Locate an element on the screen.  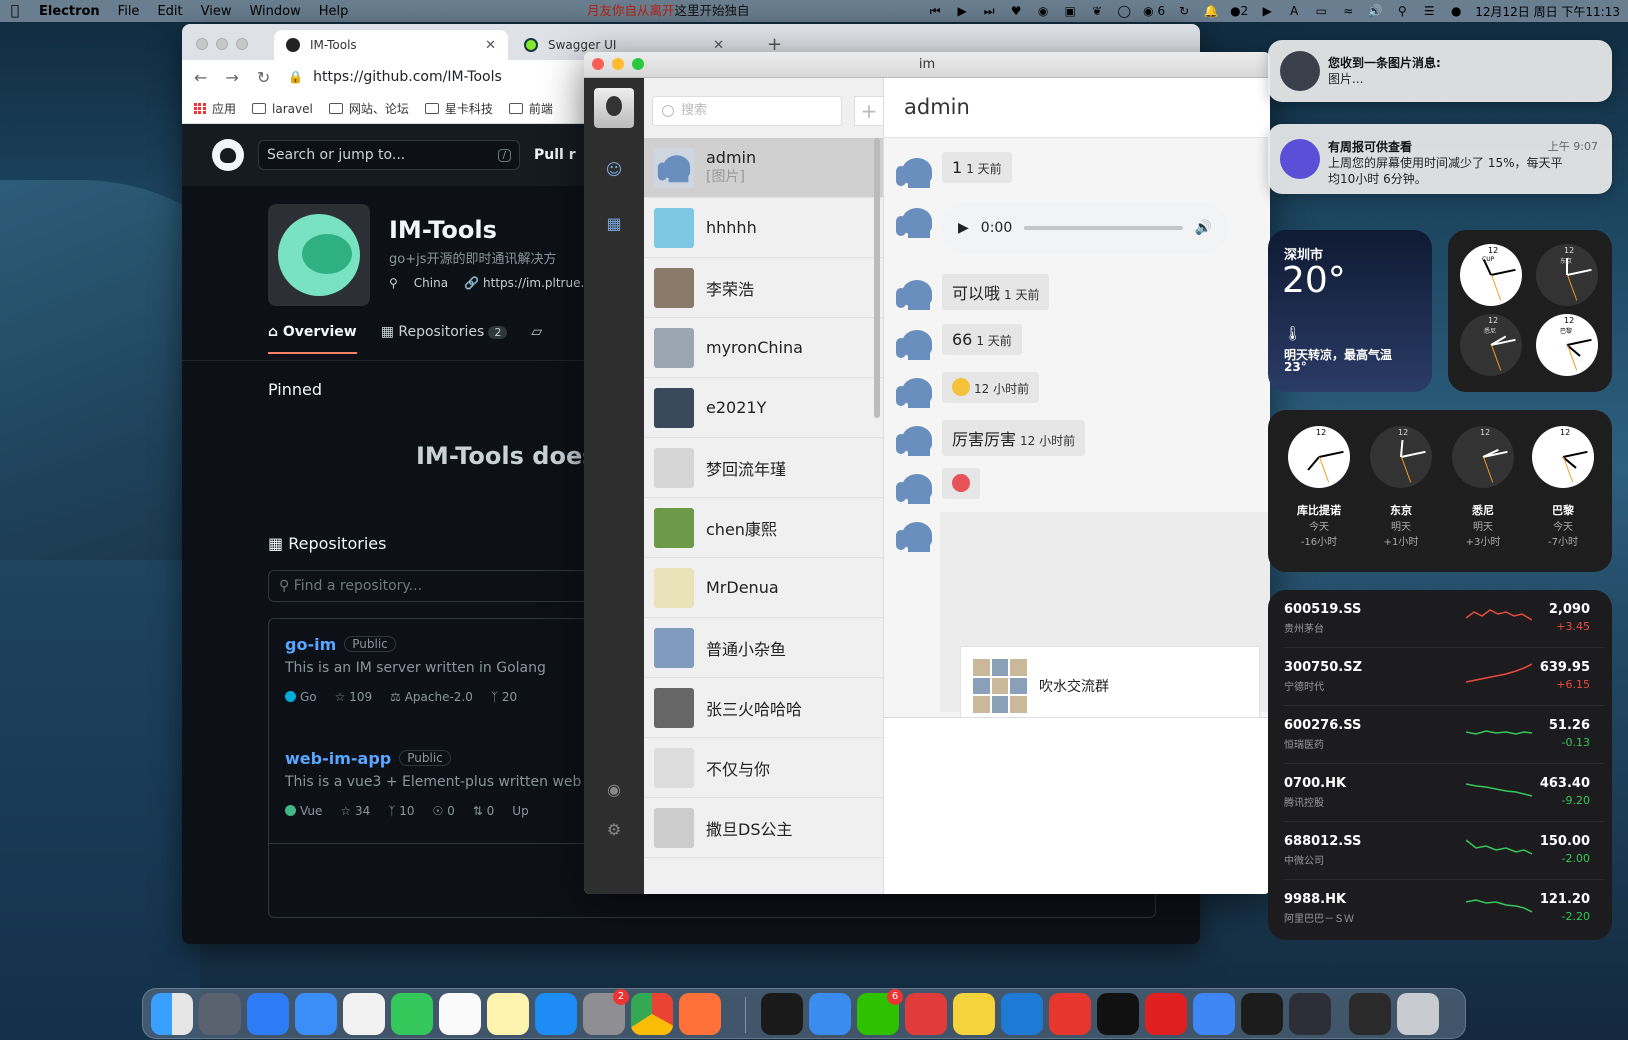
tab-repositories: ▦ Repositories 2 is located at coordinates (444, 339).